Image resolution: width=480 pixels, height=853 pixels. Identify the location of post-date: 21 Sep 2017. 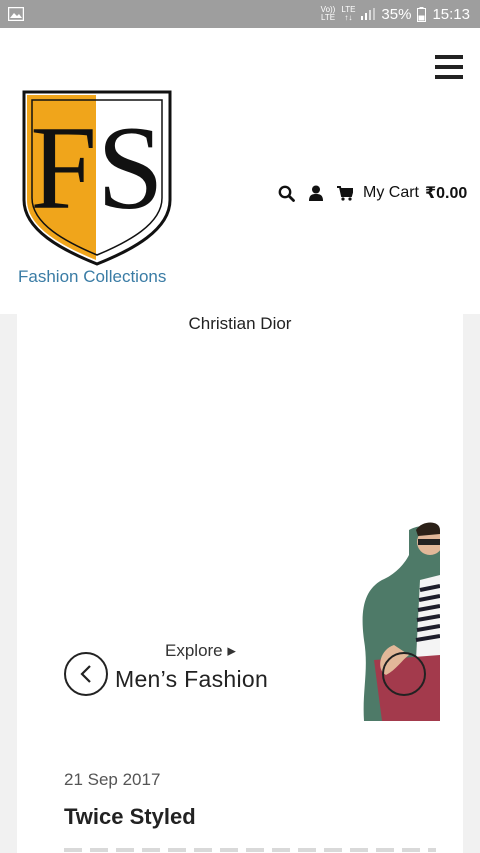
(112, 779).